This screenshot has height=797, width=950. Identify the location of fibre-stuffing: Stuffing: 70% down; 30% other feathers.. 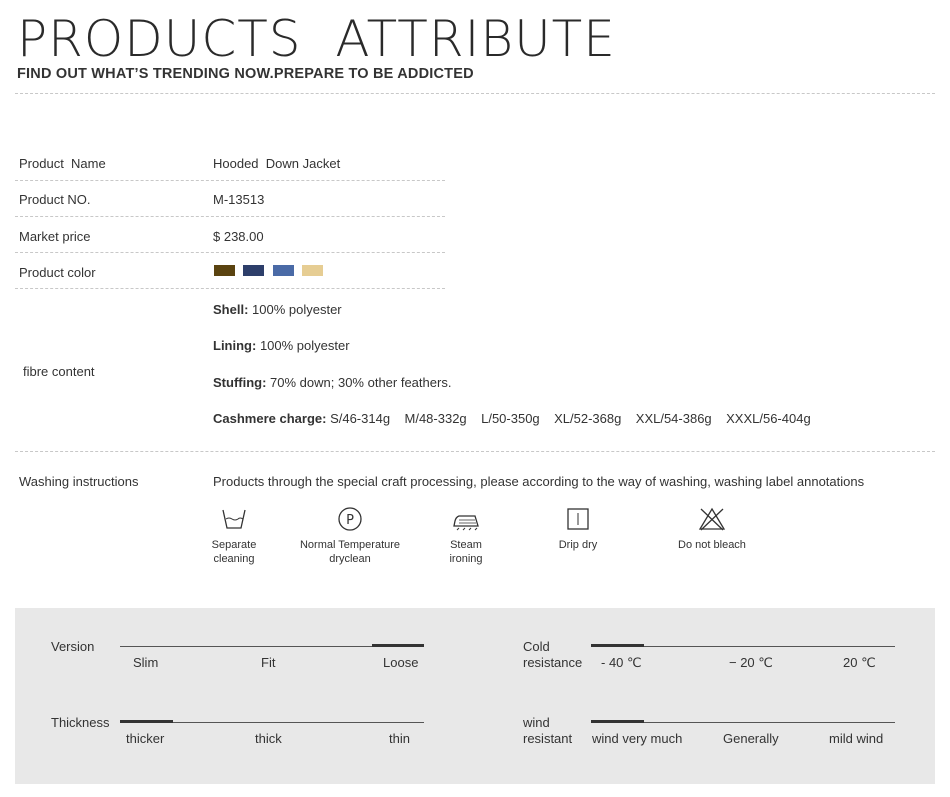
(332, 382).